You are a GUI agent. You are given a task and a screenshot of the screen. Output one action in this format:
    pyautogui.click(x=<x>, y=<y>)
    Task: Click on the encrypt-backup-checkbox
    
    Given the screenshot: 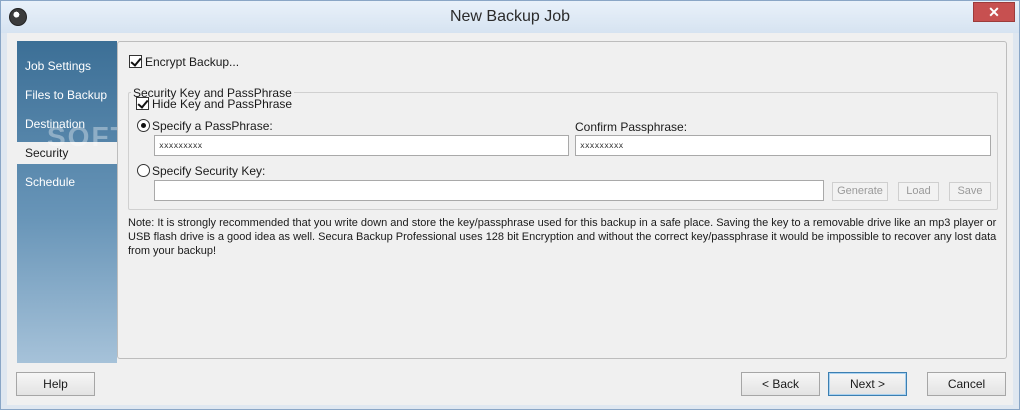 What is the action you would take?
    pyautogui.click(x=135, y=61)
    